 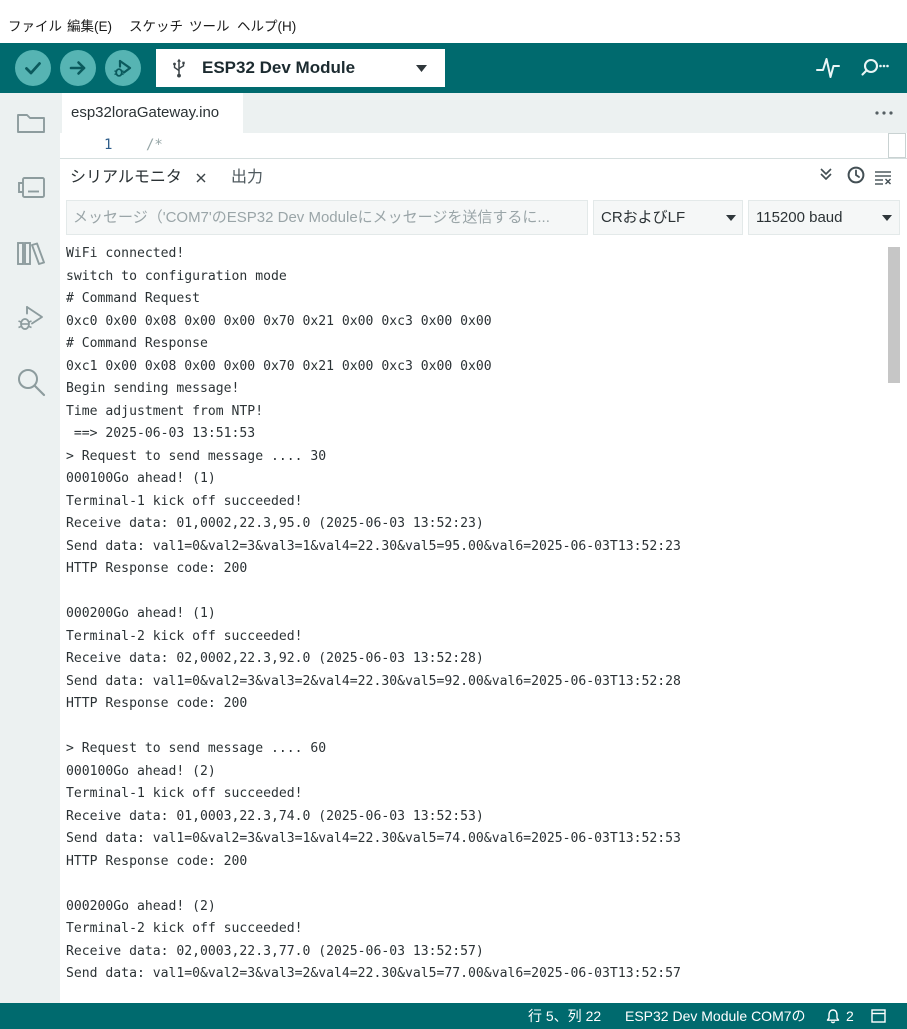 I want to click on serial-output-line: Begin sending message!, so click(x=153, y=388).